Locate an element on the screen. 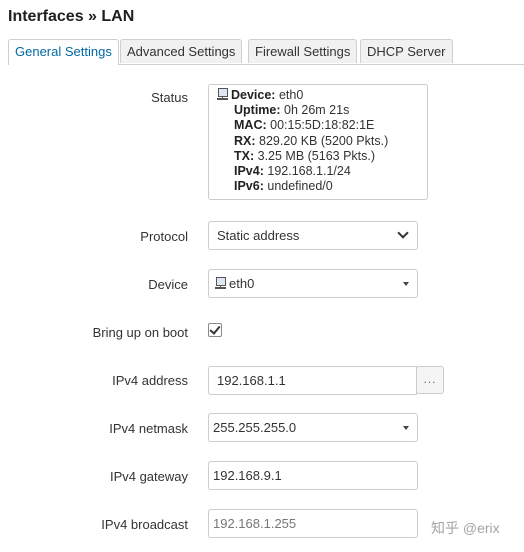 The image size is (524, 552). ipv4-netmask-label: IPv4 netmask is located at coordinates (148, 428).